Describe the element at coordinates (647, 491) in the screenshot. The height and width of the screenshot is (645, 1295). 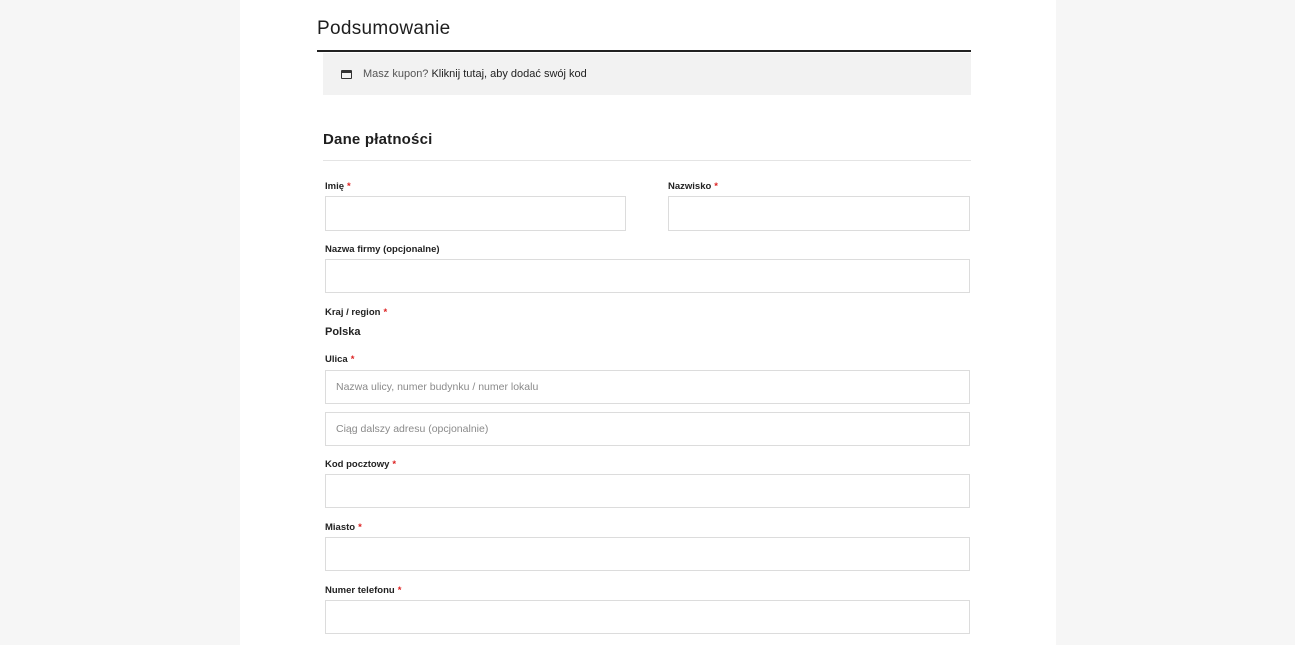
I see `postcode-input` at that location.